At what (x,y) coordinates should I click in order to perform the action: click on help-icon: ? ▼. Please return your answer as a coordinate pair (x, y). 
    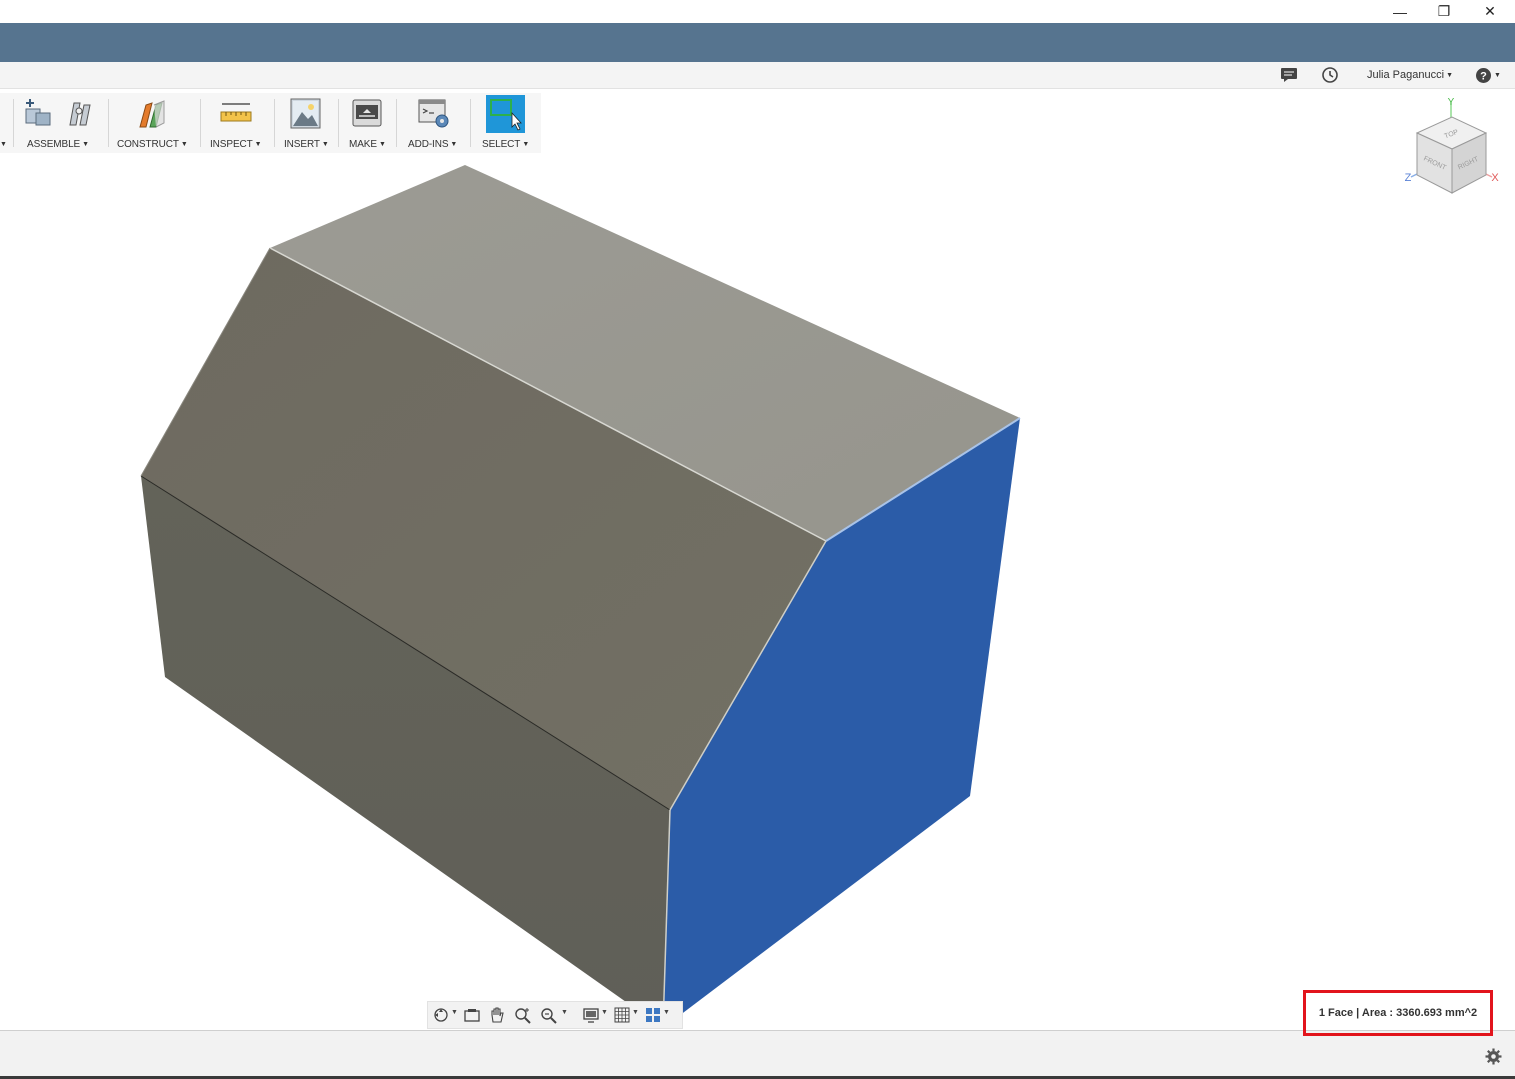
    Looking at the image, I should click on (1488, 75).